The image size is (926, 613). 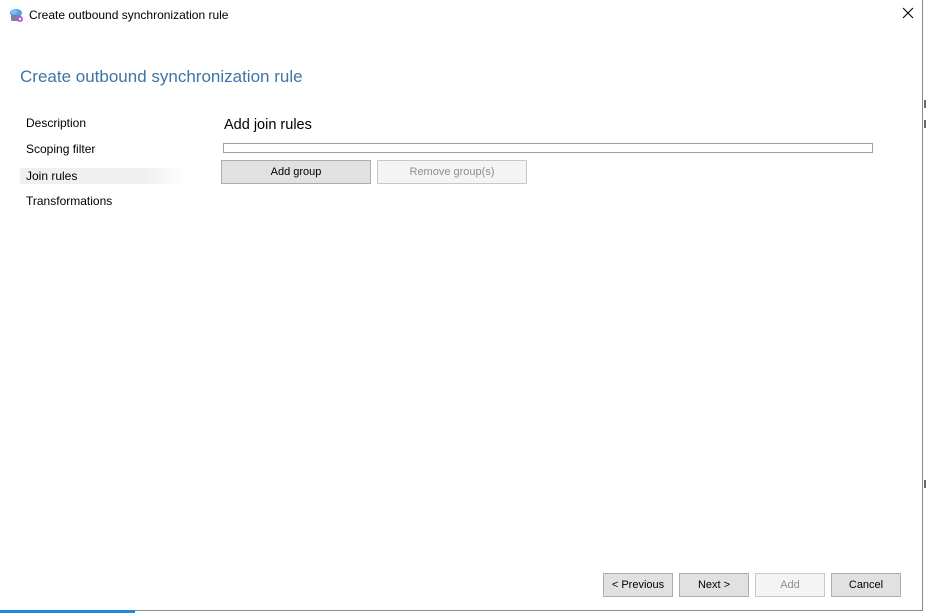 What do you see at coordinates (103, 176) in the screenshot?
I see `nav-item-join-rules: Join rules` at bounding box center [103, 176].